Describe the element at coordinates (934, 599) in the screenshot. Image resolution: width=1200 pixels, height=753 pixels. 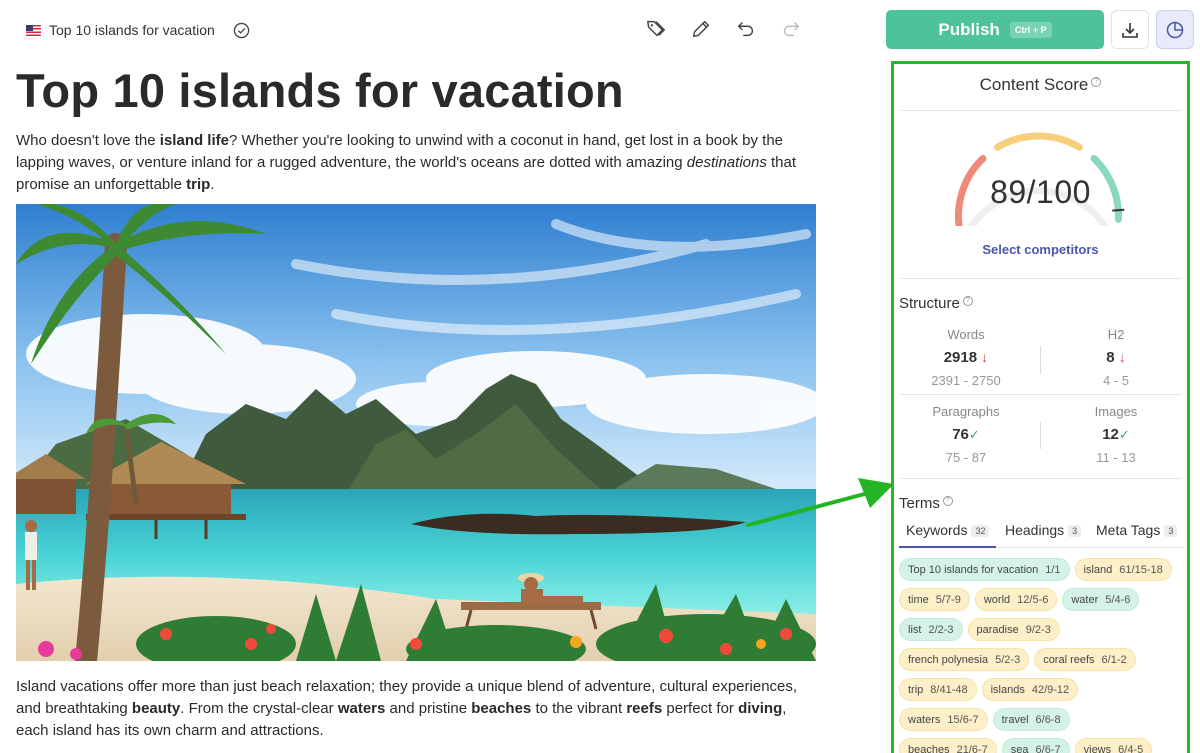
I see `keyword-chip: time 5/7-9` at that location.